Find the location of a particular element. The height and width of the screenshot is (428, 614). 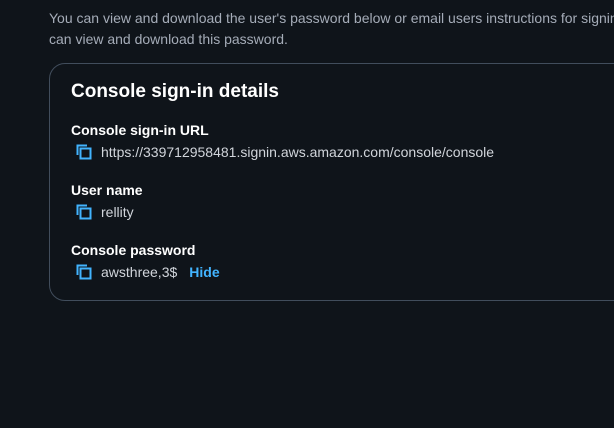

user-name-label: User name is located at coordinates (107, 190).